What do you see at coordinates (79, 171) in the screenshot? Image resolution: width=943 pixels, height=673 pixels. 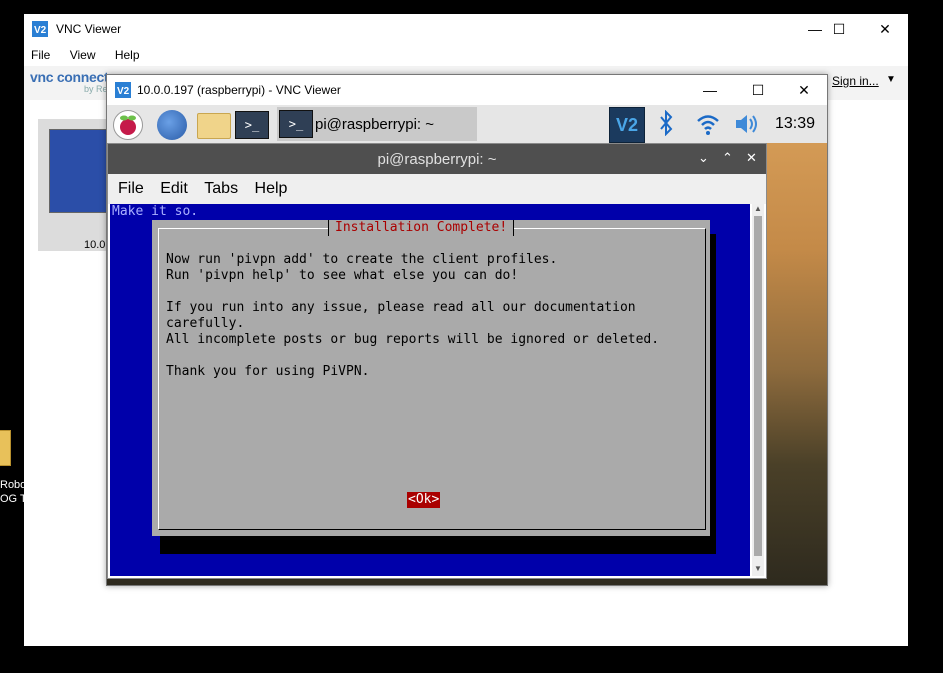 I see `thumbnail-preview` at bounding box center [79, 171].